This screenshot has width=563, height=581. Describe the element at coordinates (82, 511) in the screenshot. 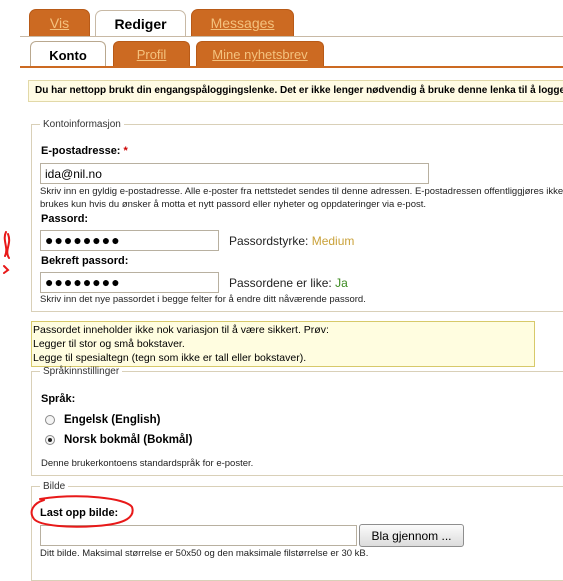

I see `annotation-circle` at that location.